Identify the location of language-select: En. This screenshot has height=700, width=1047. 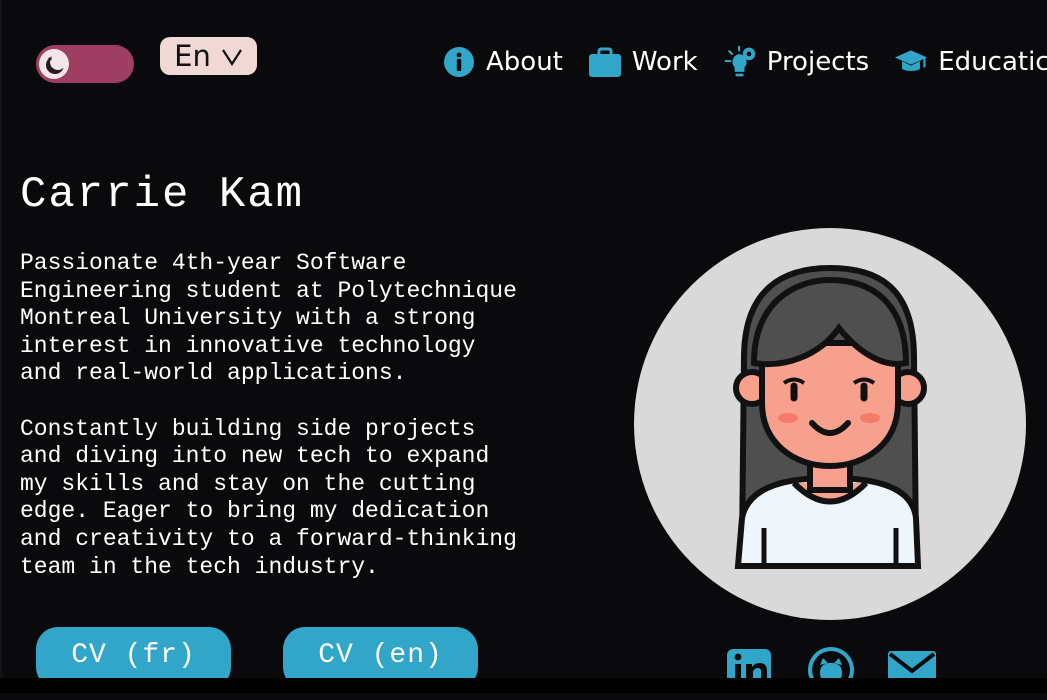
(208, 56).